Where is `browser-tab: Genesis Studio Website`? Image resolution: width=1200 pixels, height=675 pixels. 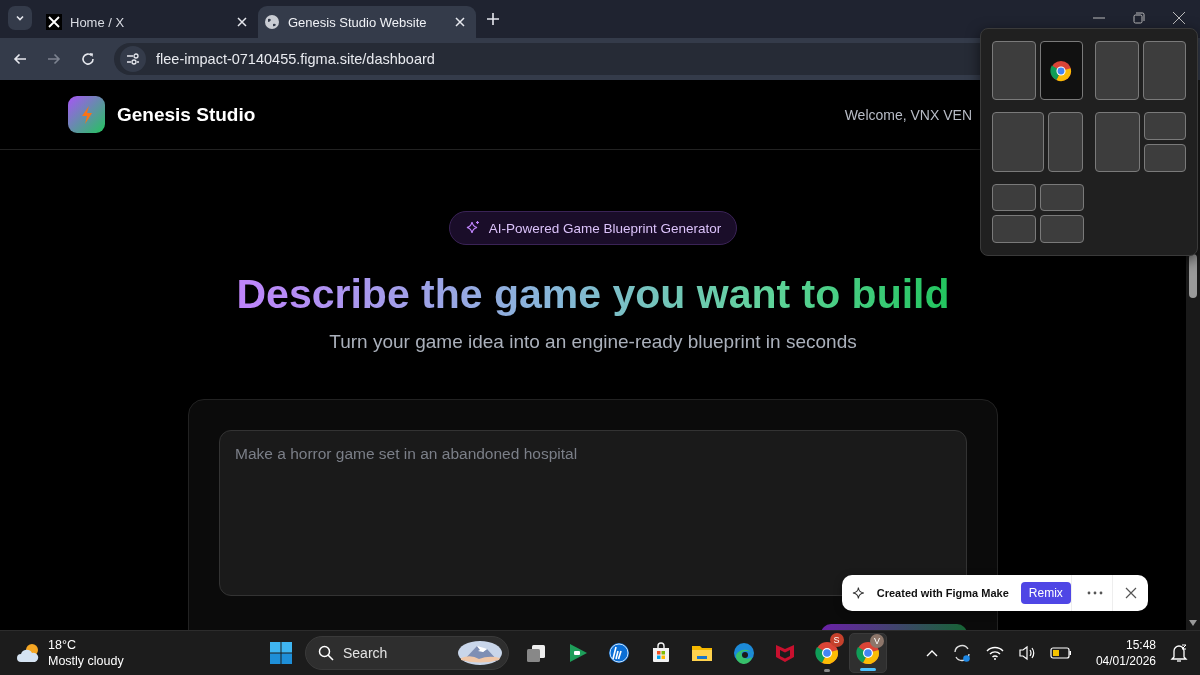 browser-tab: Genesis Studio Website is located at coordinates (367, 22).